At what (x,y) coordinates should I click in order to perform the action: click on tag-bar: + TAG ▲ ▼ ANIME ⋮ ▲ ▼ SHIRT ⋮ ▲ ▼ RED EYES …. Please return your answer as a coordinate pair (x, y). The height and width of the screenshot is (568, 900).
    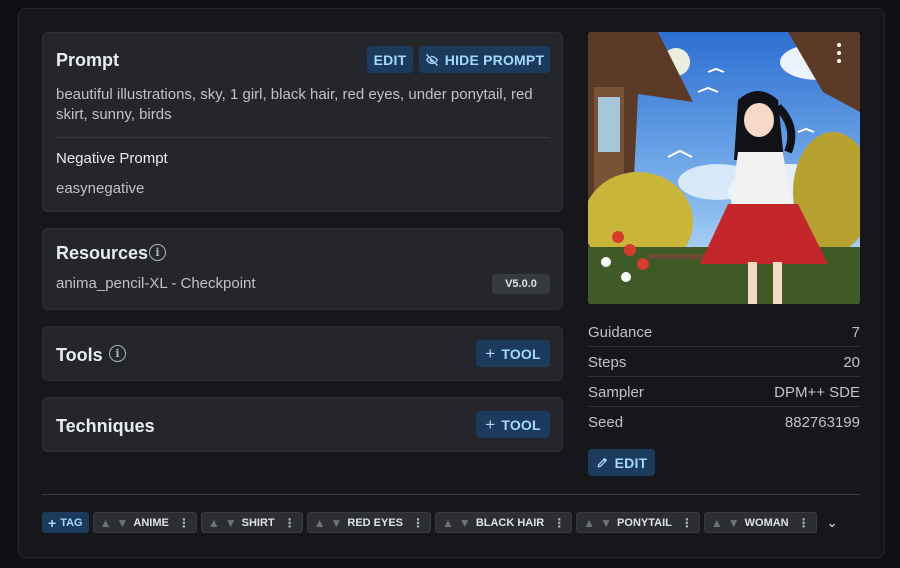
    Looking at the image, I should click on (440, 522).